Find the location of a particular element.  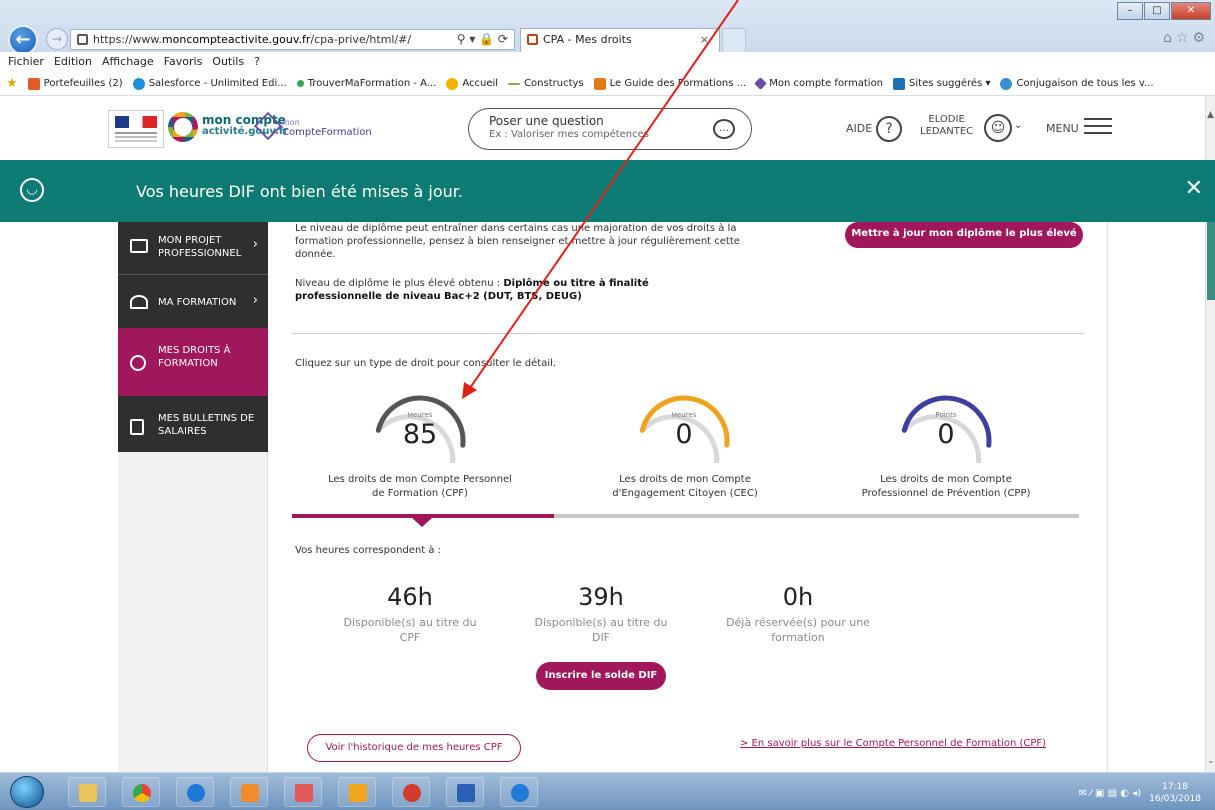

home-star-gear-icons: ⌂☆⚙ is located at coordinates (1186, 38).